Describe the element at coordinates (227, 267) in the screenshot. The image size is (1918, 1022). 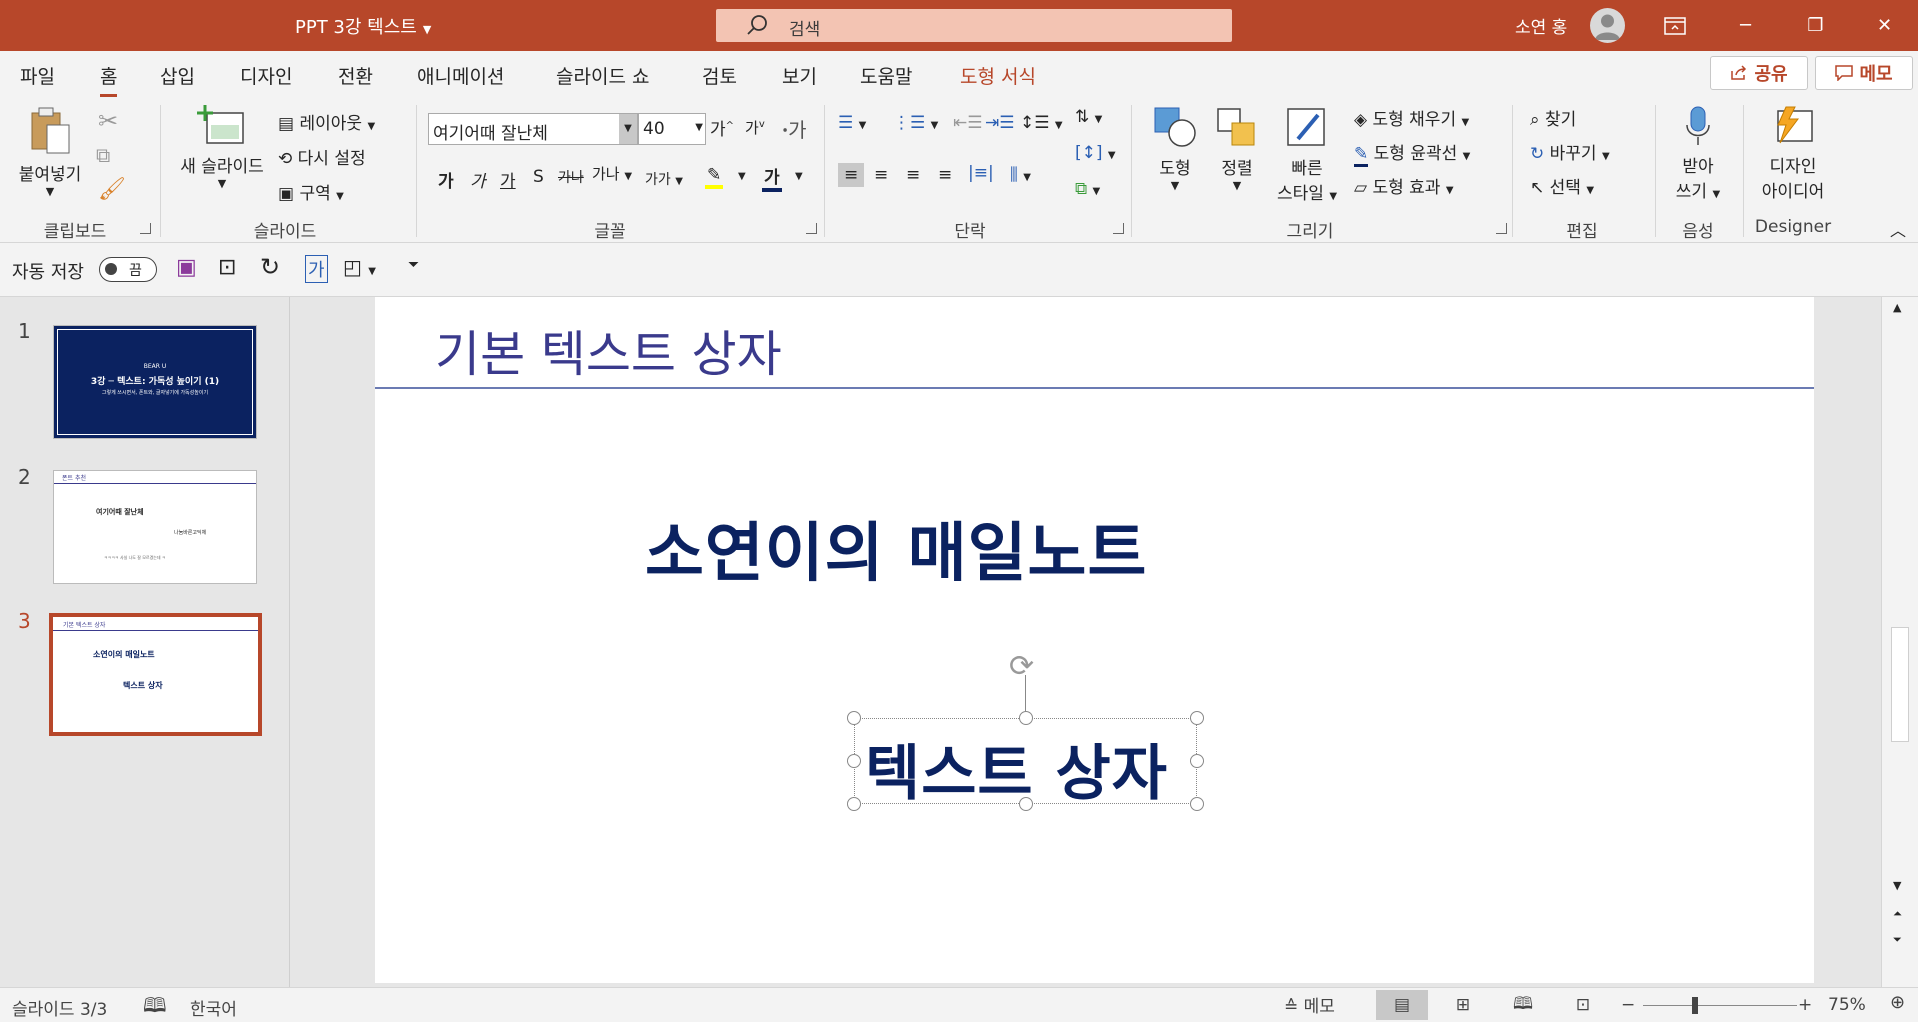
I see `start-from-beginning-icon: ⊡` at that location.